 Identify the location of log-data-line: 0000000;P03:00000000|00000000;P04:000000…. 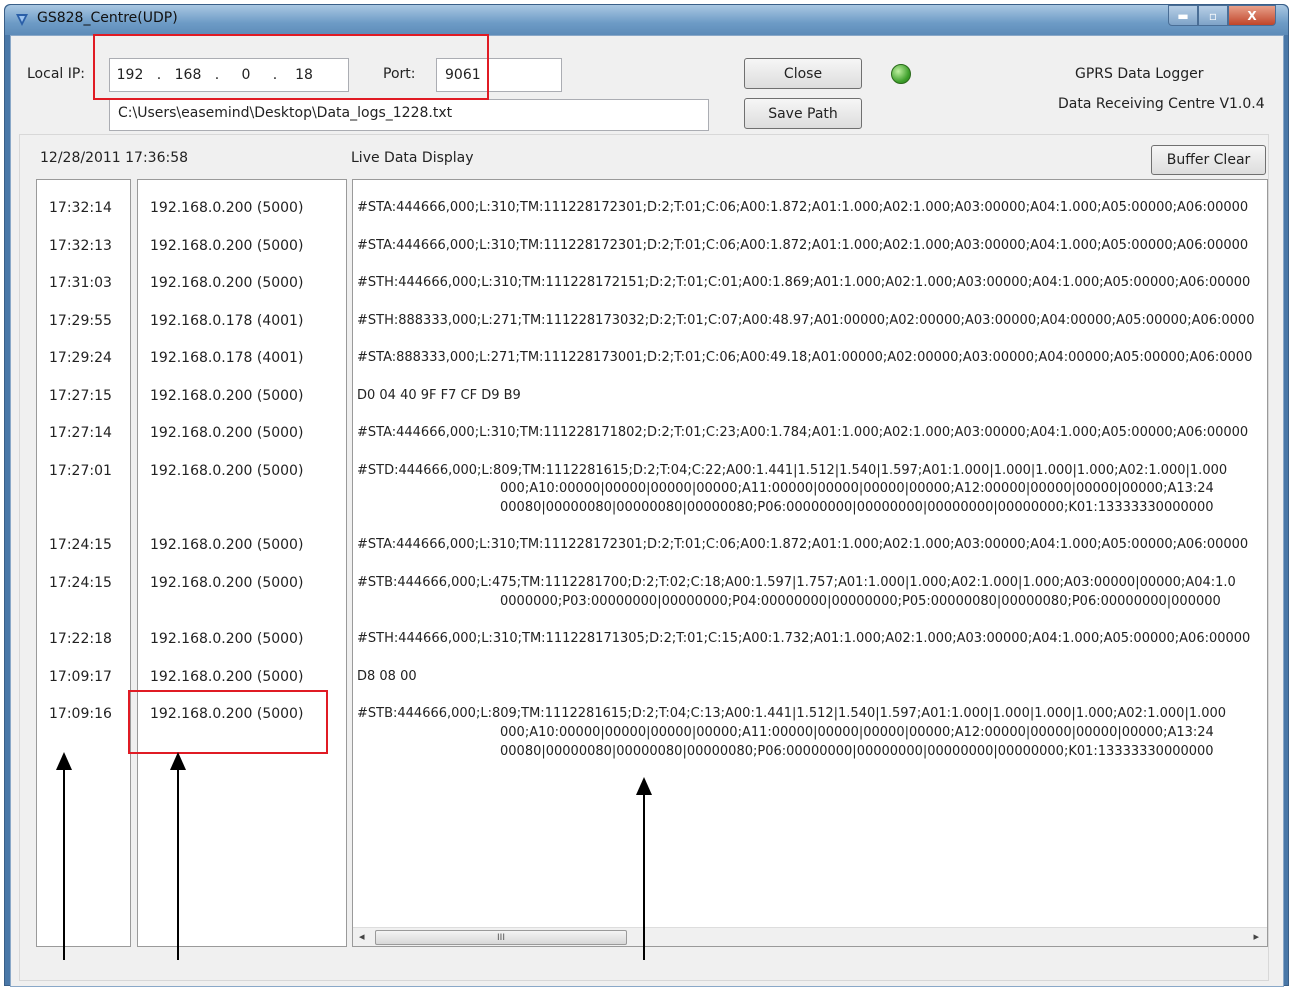
(860, 601).